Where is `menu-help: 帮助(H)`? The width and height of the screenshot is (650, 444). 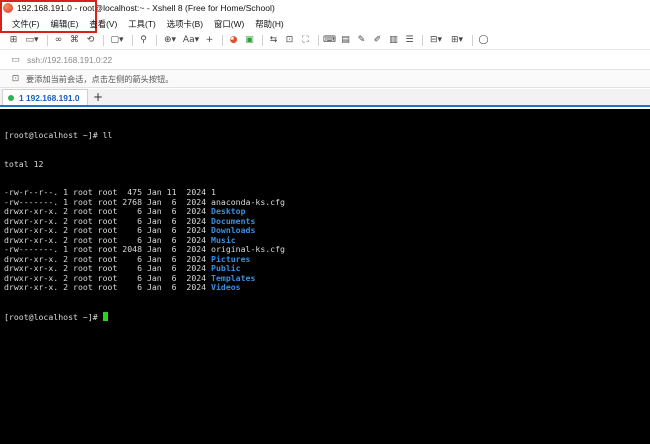
menu-help: 帮助(H) is located at coordinates (269, 24).